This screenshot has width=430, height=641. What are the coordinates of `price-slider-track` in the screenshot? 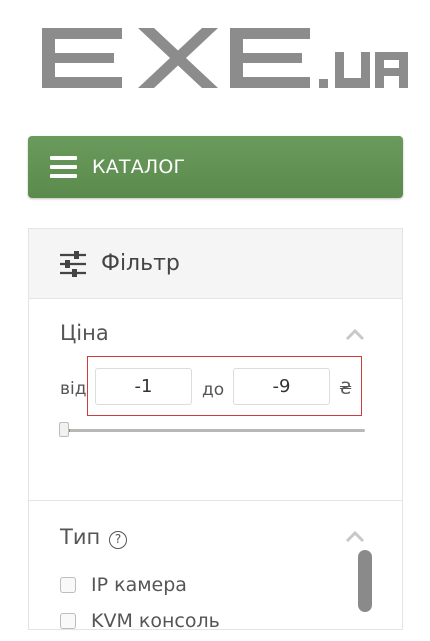 It's located at (216, 430).